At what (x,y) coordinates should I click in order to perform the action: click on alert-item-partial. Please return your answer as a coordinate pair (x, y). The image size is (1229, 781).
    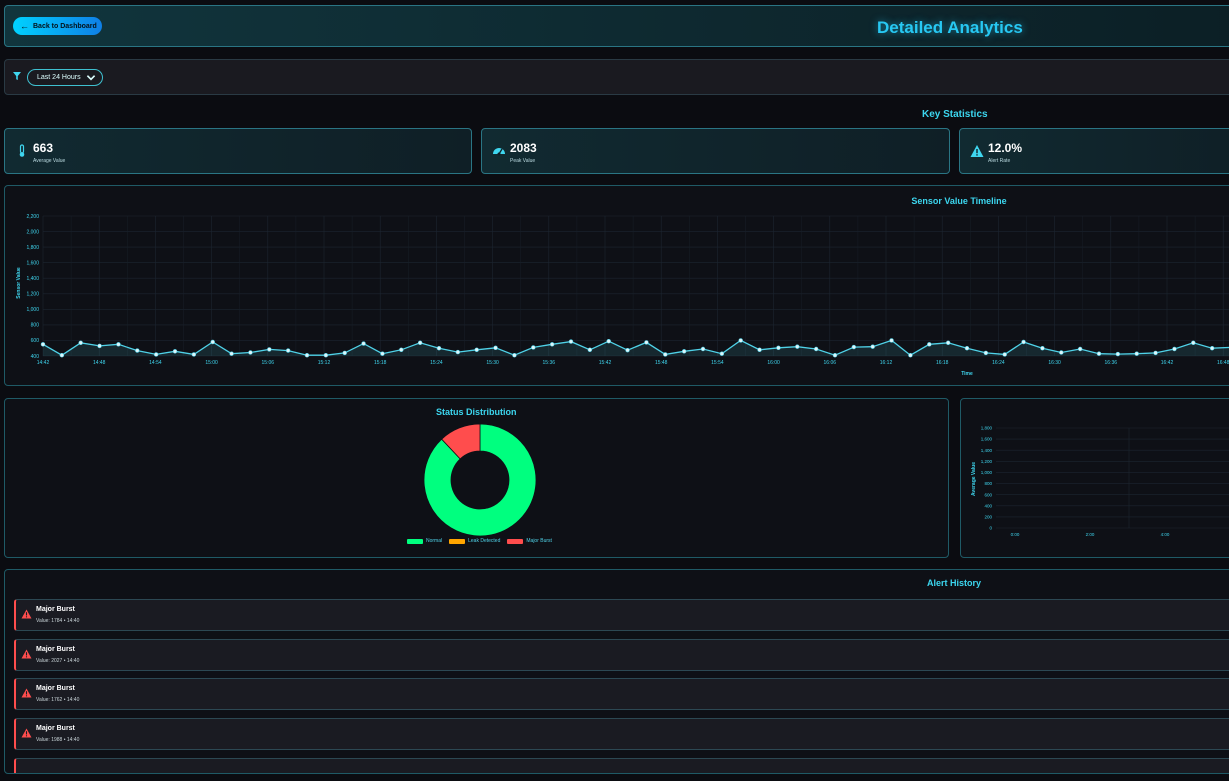
    Looking at the image, I should click on (621, 765).